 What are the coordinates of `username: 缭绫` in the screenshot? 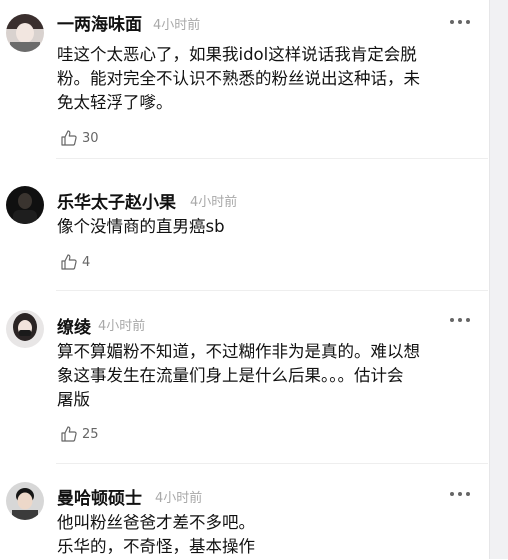 It's located at (74, 325).